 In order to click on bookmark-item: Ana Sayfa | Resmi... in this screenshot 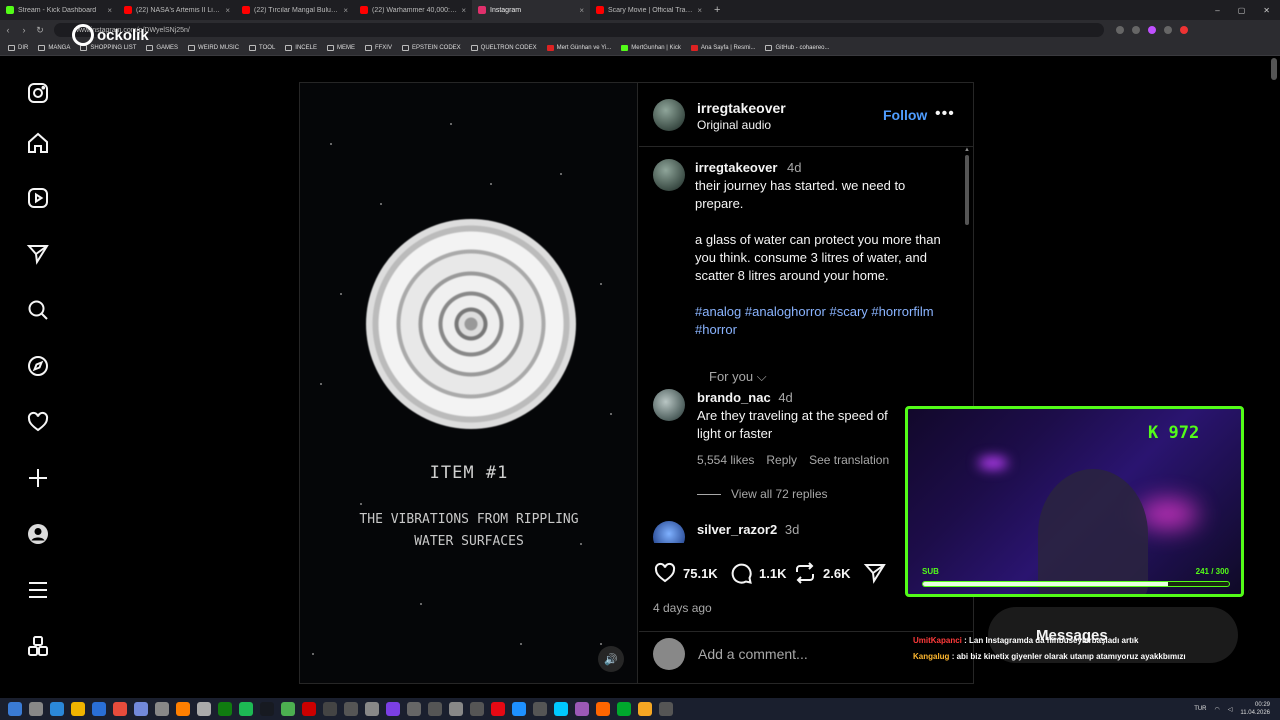, I will do `click(722, 47)`.